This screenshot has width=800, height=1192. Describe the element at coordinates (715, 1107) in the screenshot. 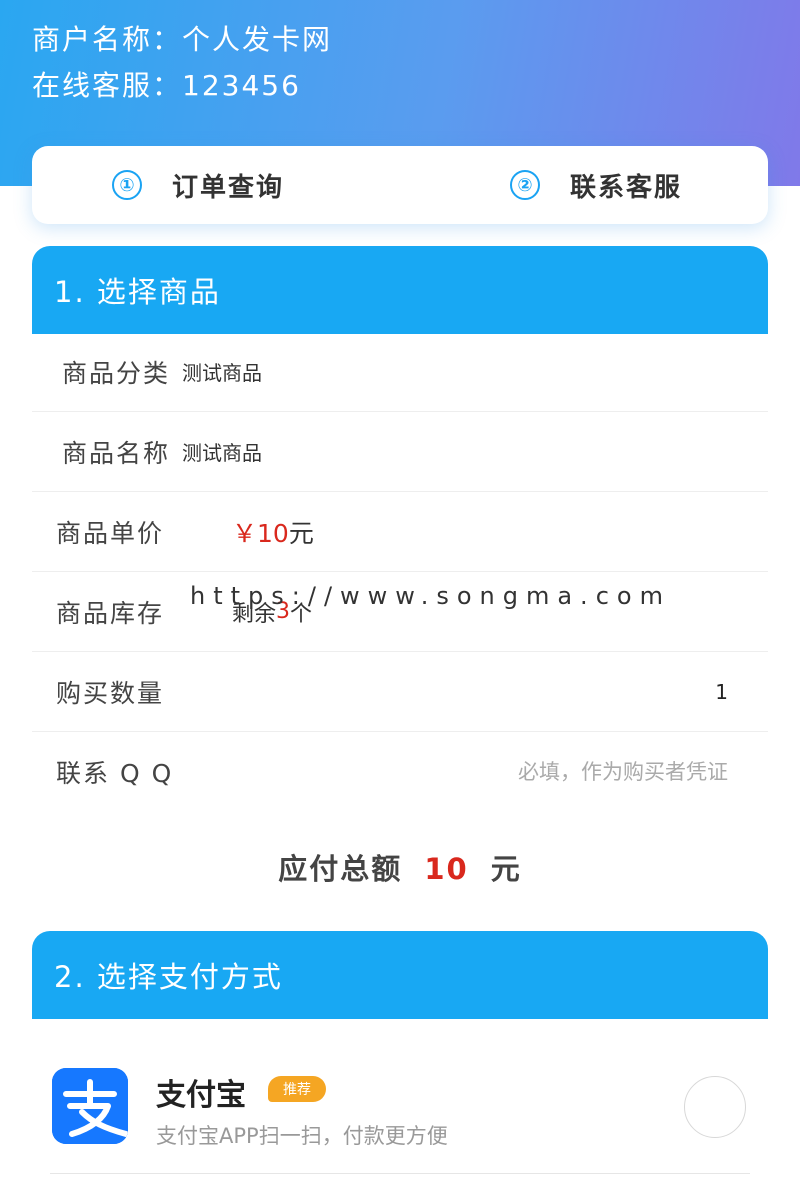

I see `alipay-radio` at that location.